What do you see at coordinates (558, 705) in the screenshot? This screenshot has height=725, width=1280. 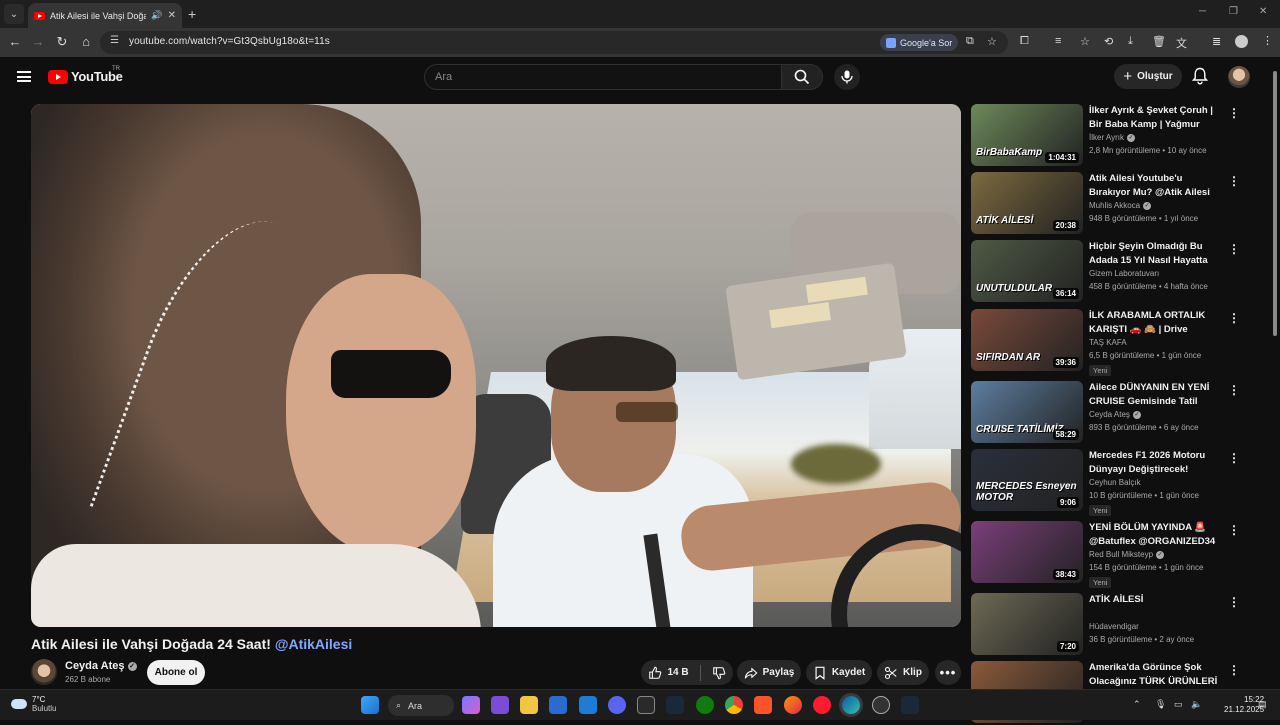 I see `microsoft-store-icon` at bounding box center [558, 705].